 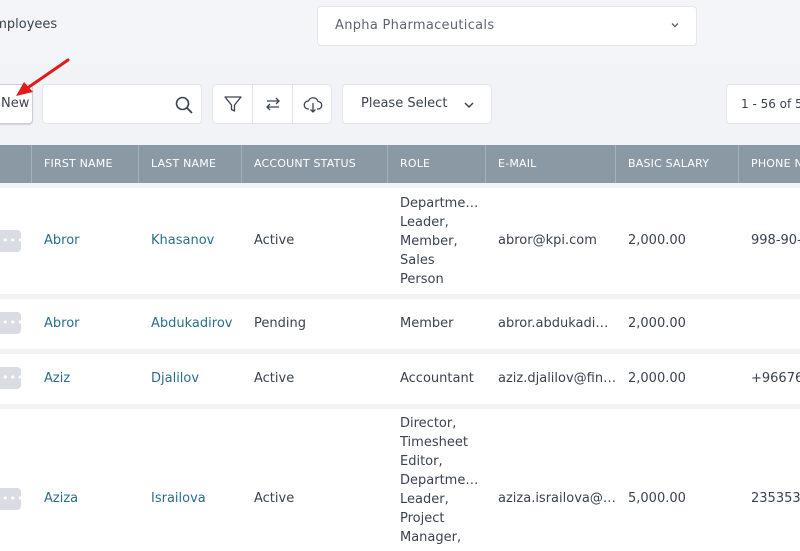 I want to click on search-input, so click(x=108, y=104).